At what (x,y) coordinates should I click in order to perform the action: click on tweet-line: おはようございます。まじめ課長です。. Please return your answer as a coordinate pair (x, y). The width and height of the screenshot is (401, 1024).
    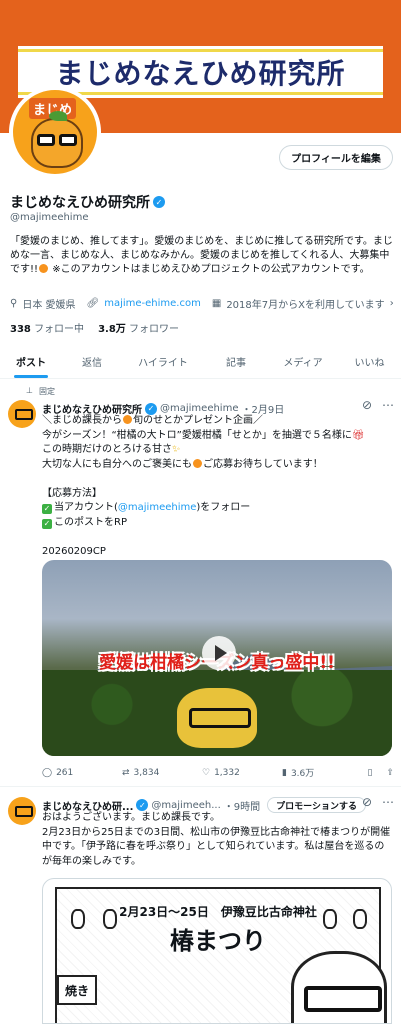
    Looking at the image, I should click on (131, 817).